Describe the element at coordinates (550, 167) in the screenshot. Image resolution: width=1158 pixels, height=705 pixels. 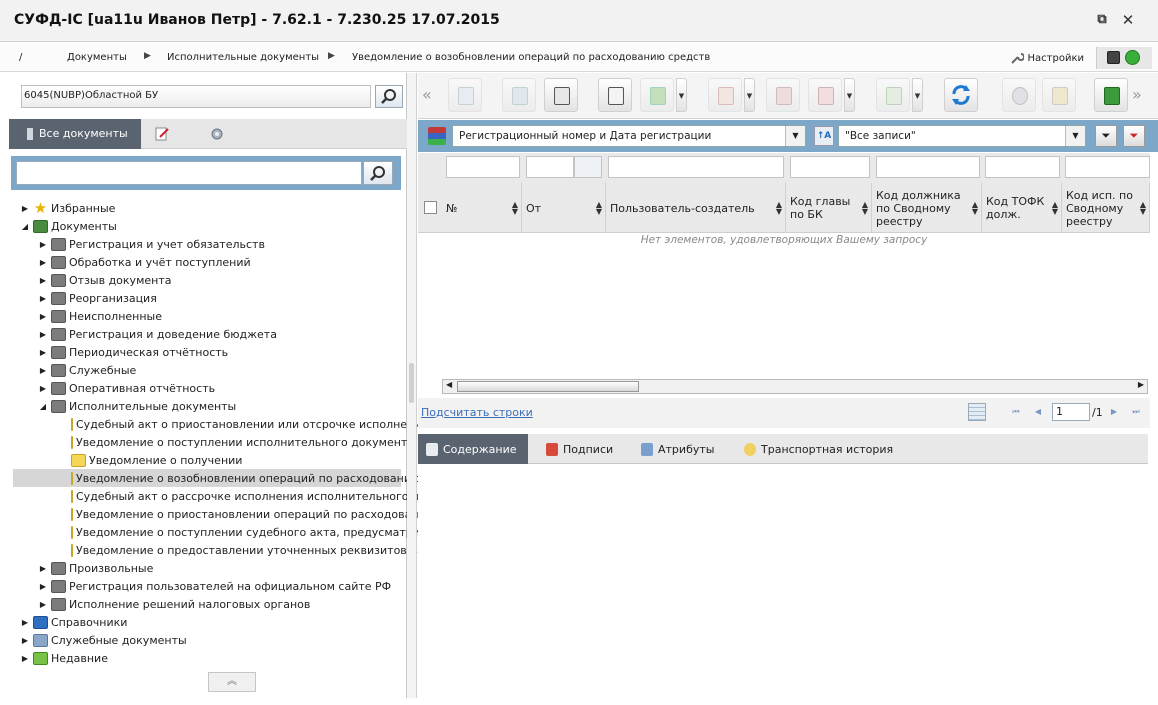
I see `filter-date-input` at that location.